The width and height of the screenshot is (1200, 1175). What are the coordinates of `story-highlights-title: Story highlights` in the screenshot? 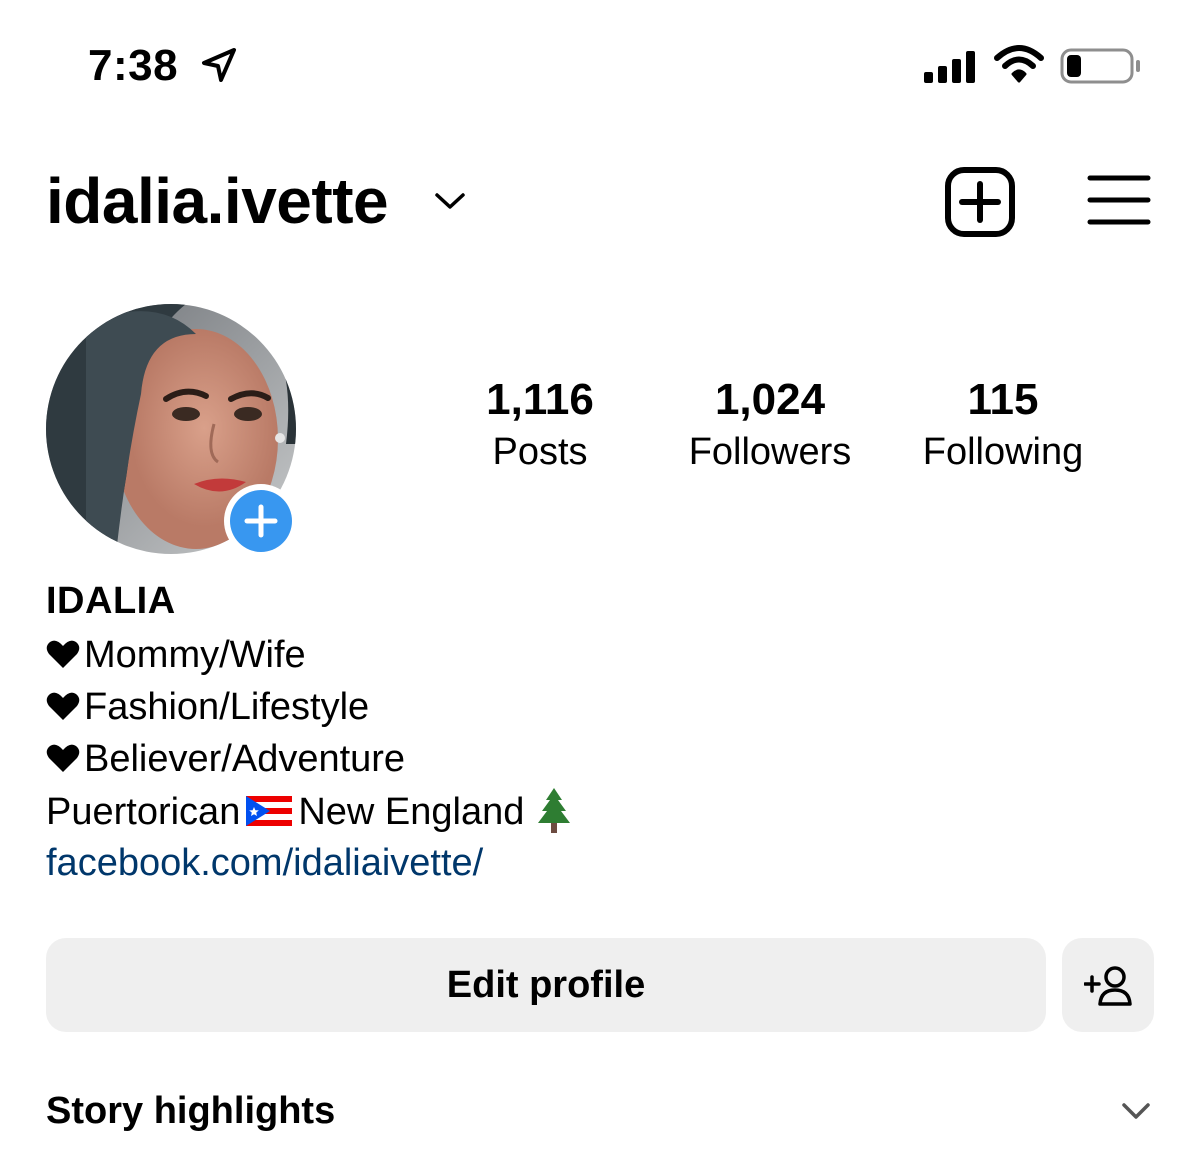 It's located at (190, 1111).